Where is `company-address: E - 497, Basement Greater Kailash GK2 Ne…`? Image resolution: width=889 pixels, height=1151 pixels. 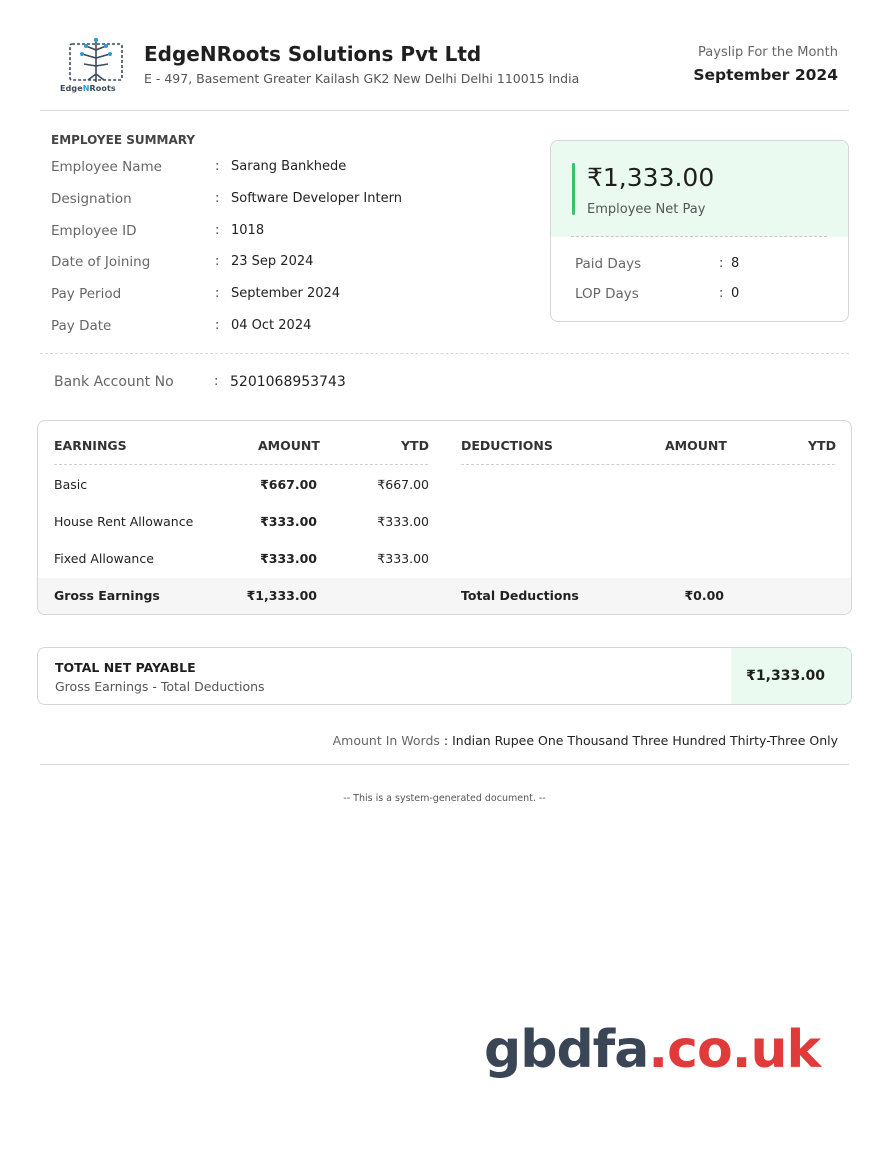
company-address: E - 497, Basement Greater Kailash GK2 Ne… is located at coordinates (362, 78).